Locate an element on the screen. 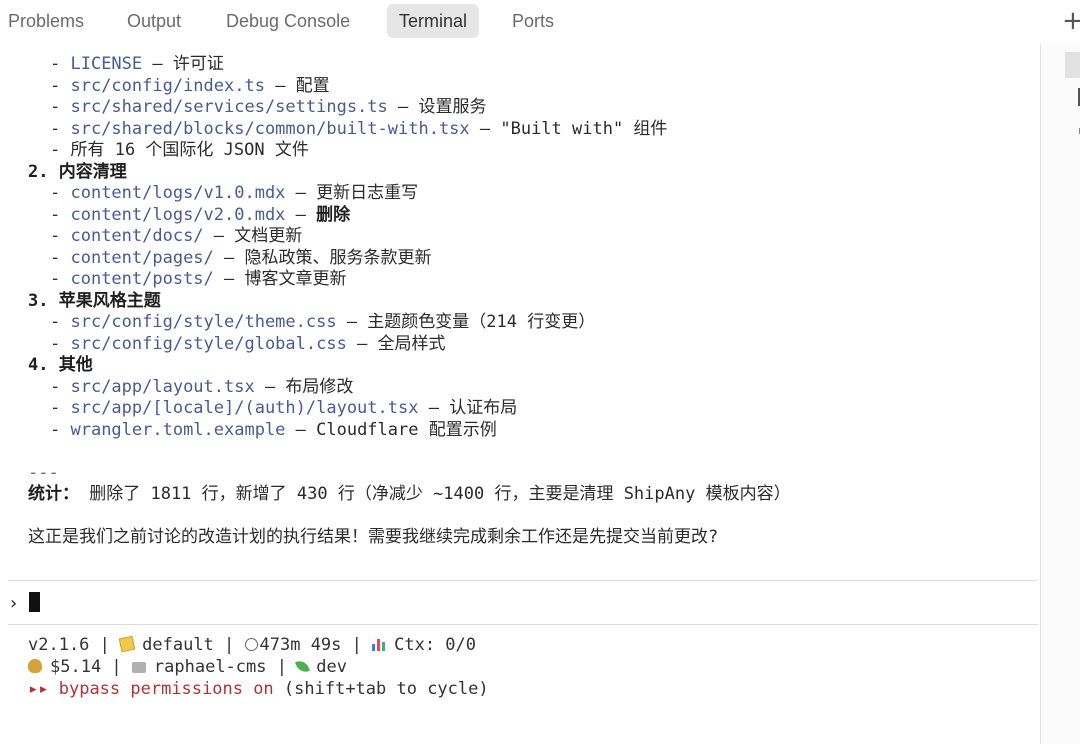 This screenshot has width=1080, height=744. bypass-arrows-icon: ▸▸ is located at coordinates (38, 689).